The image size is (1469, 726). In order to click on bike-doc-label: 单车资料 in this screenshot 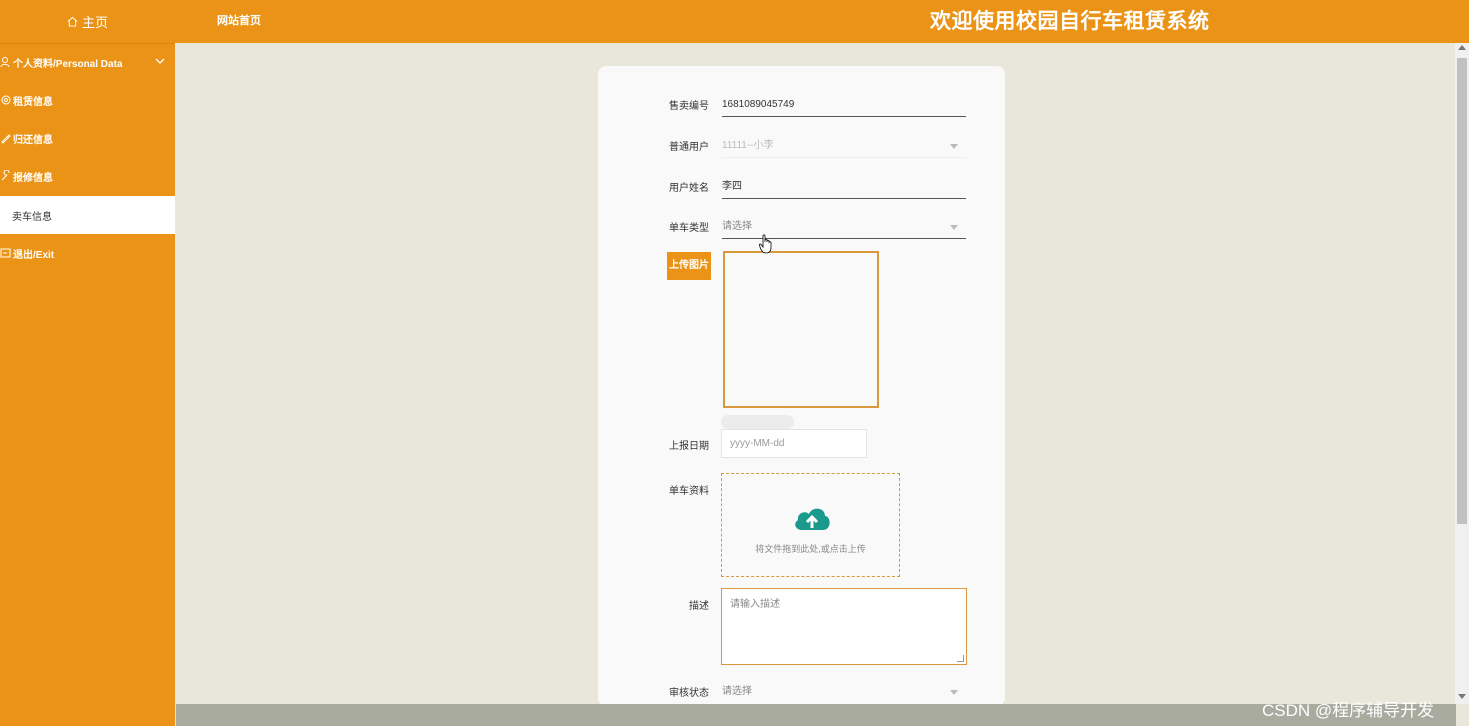, I will do `click(689, 491)`.